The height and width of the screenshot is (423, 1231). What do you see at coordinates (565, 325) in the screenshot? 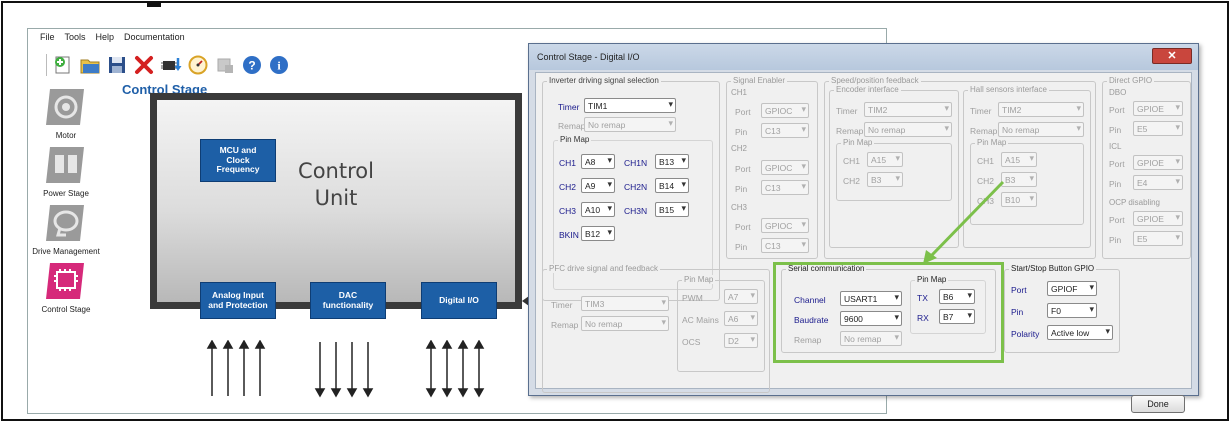
I see `remap-label: Remap` at bounding box center [565, 325].